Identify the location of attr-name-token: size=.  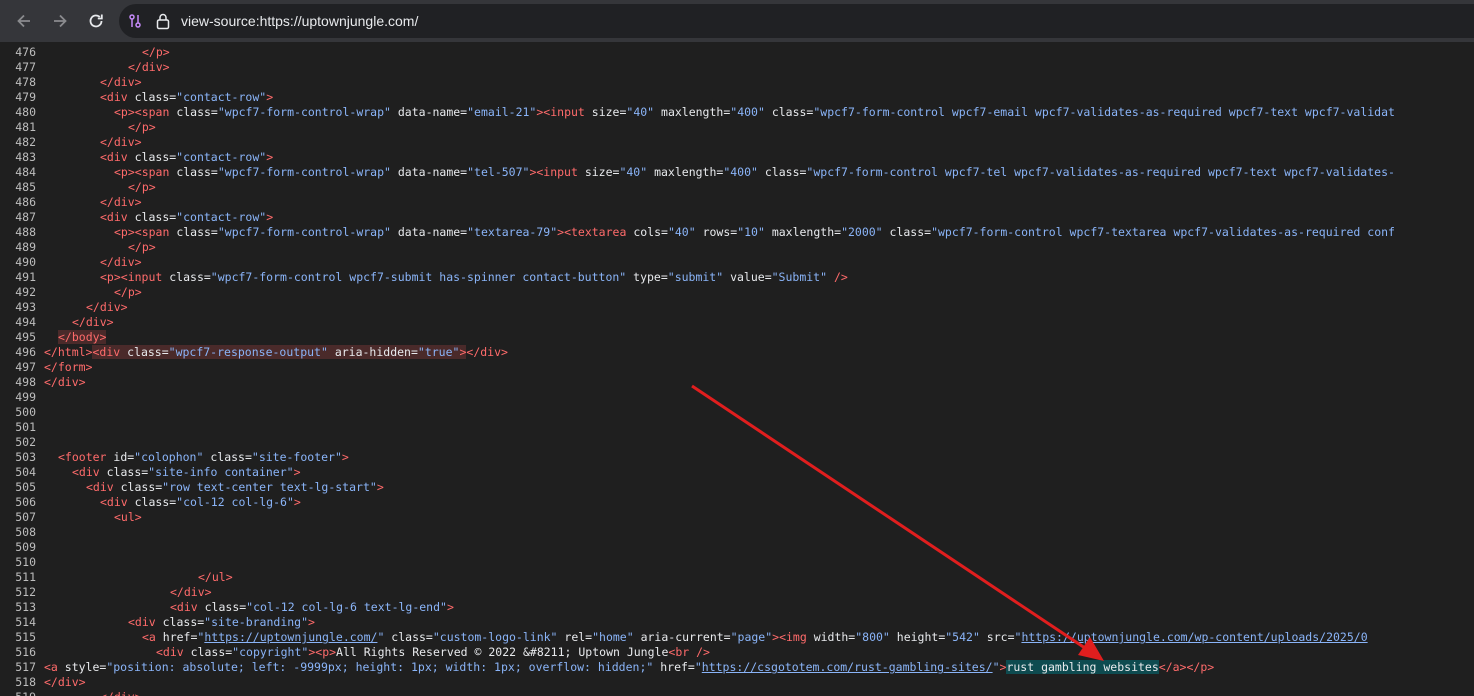
(602, 172).